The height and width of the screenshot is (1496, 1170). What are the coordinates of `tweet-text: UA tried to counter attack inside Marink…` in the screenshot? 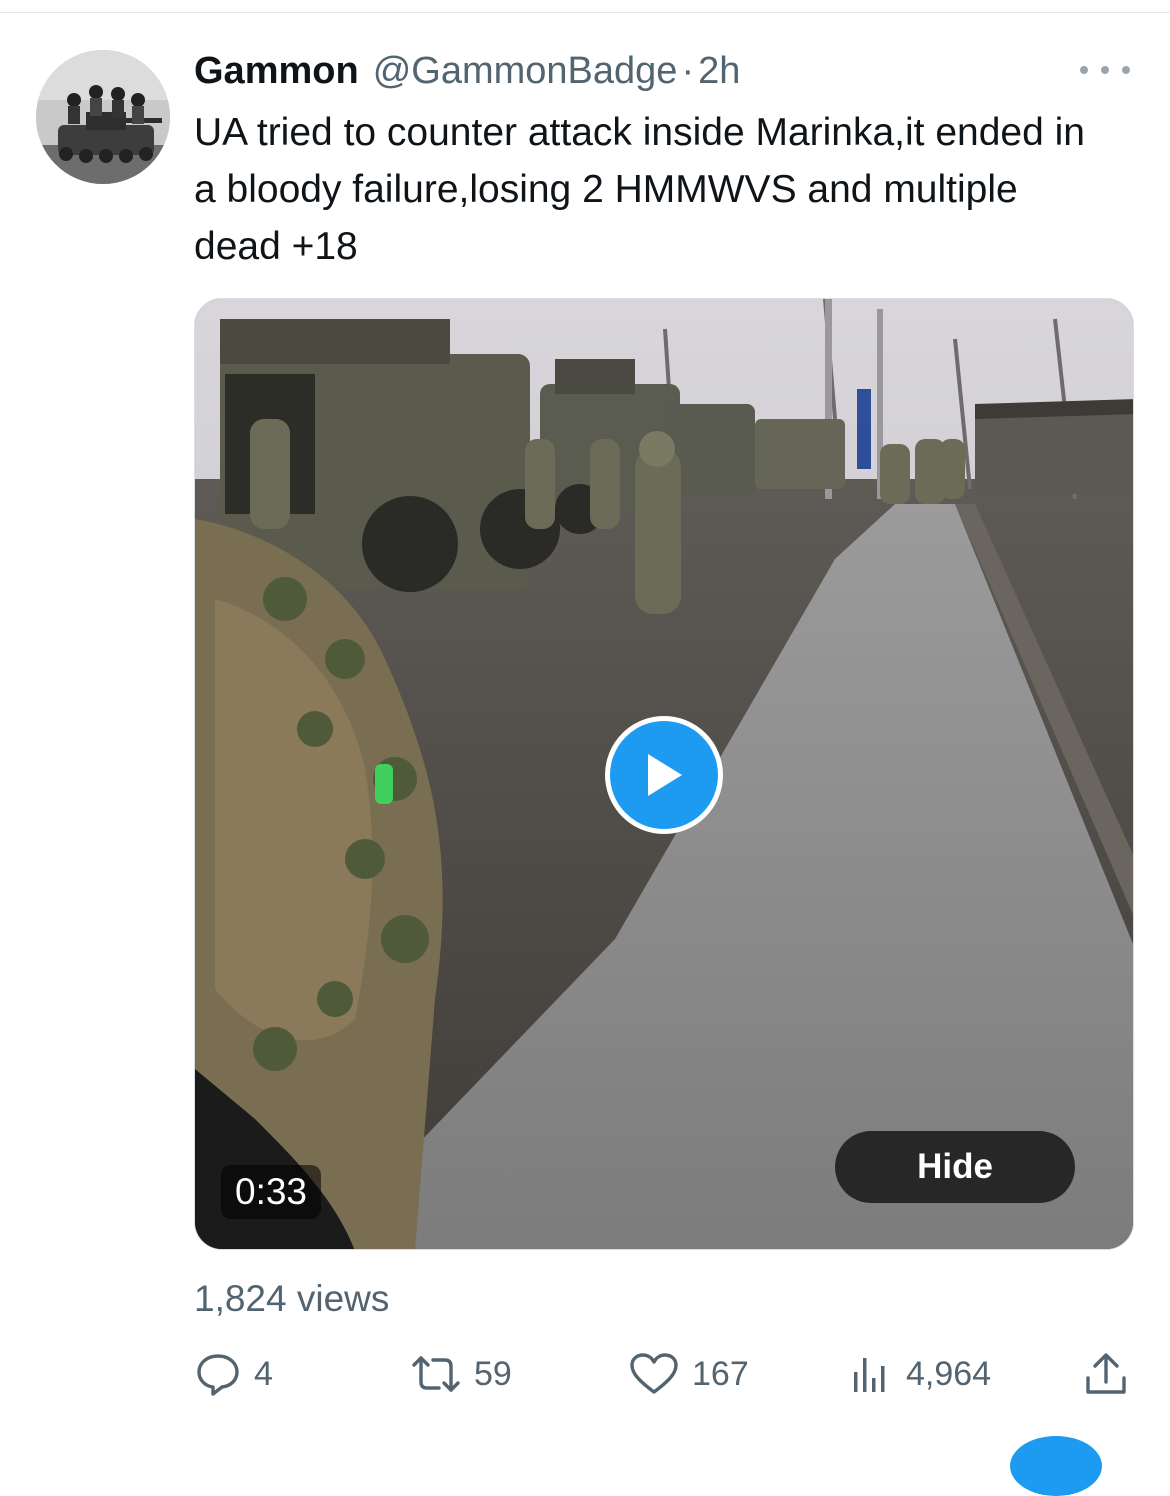 It's located at (639, 189).